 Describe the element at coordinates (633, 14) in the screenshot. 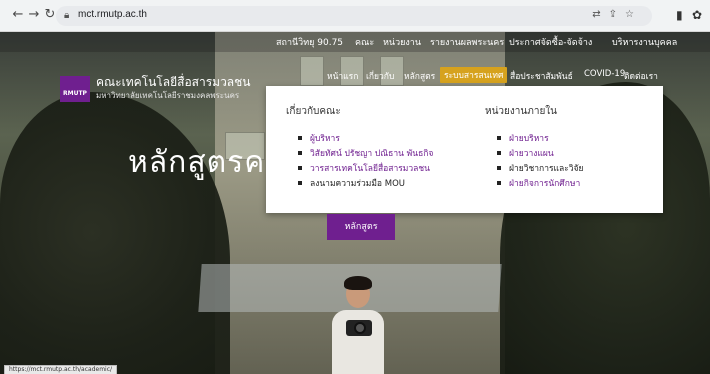

I see `star-icon: ☆` at that location.